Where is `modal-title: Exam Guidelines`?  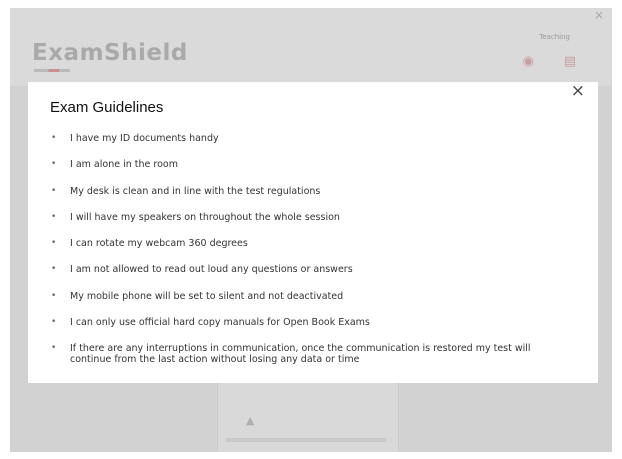 modal-title: Exam Guidelines is located at coordinates (107, 107).